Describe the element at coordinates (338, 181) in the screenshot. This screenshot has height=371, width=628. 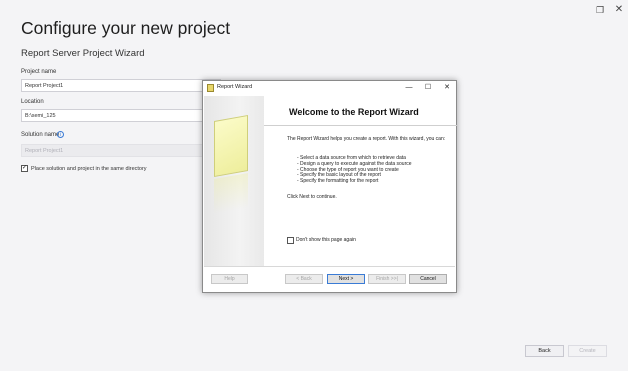
I see `list-item: - Specify the formatting for the report` at that location.